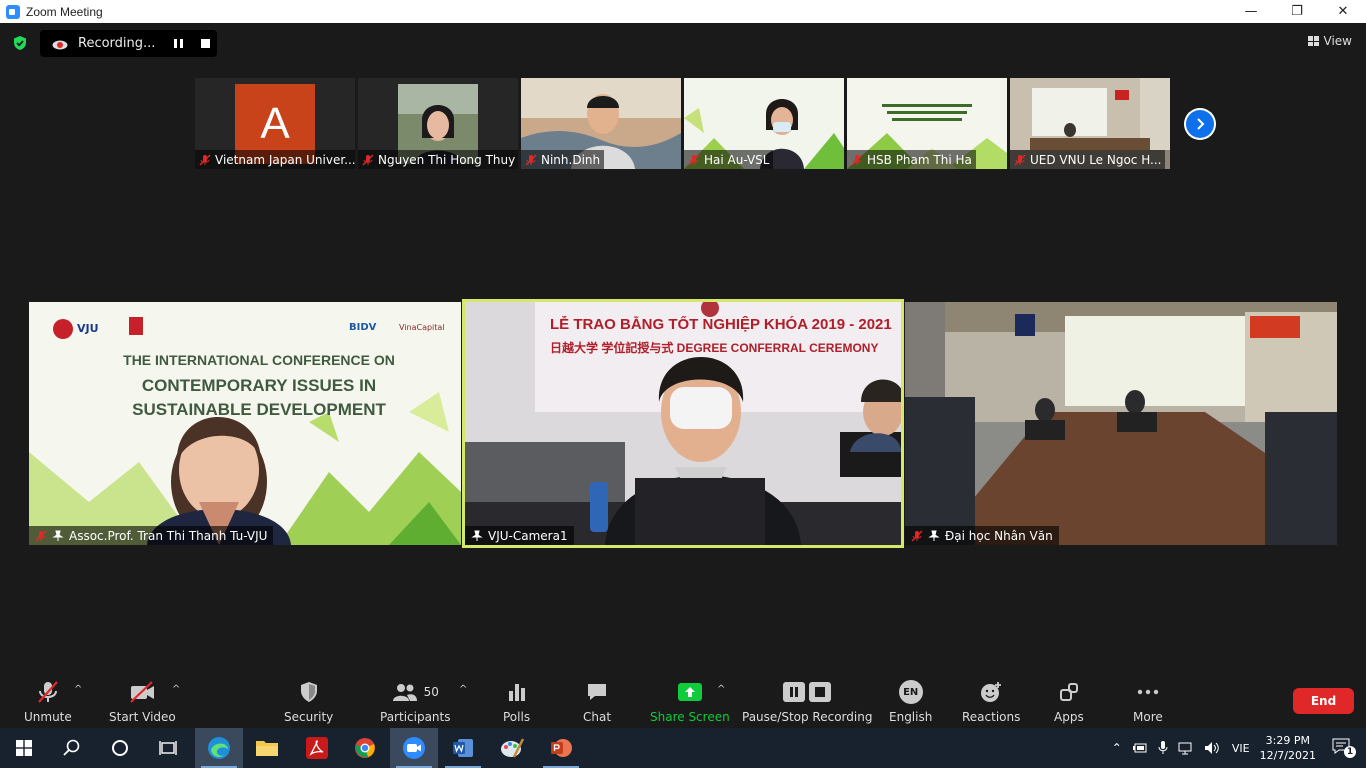 The width and height of the screenshot is (1366, 768). I want to click on participant-video, so click(1121, 423).